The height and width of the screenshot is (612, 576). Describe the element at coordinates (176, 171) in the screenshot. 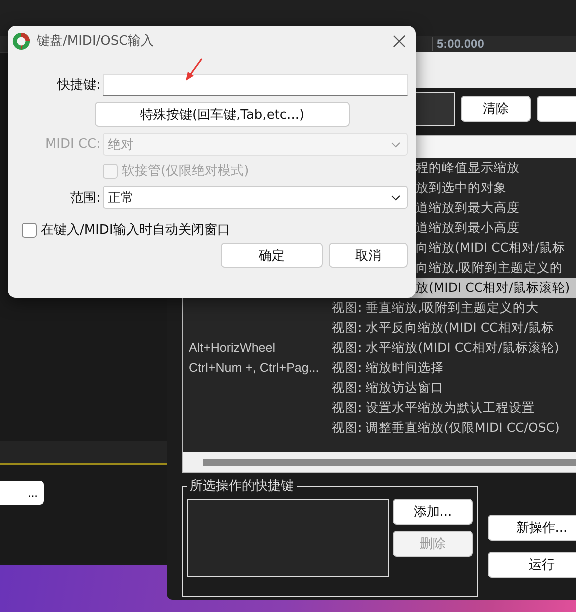

I see `soft-takeover-label: 软接管(仅限绝对模式)` at that location.